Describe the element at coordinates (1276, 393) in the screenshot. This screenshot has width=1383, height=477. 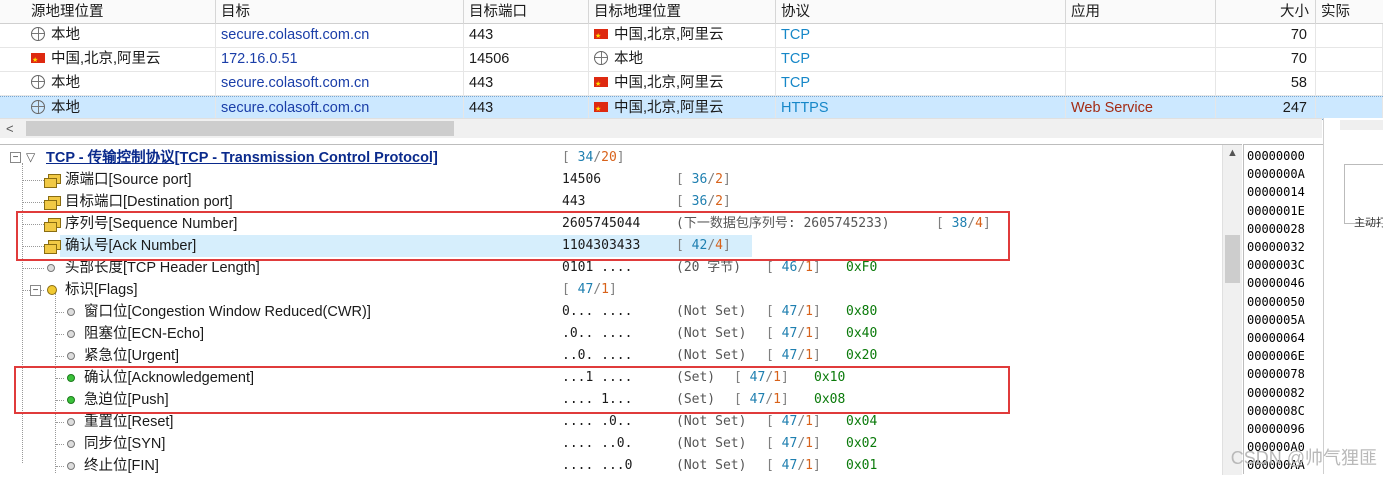
I see `hex-offset: 00000082` at that location.